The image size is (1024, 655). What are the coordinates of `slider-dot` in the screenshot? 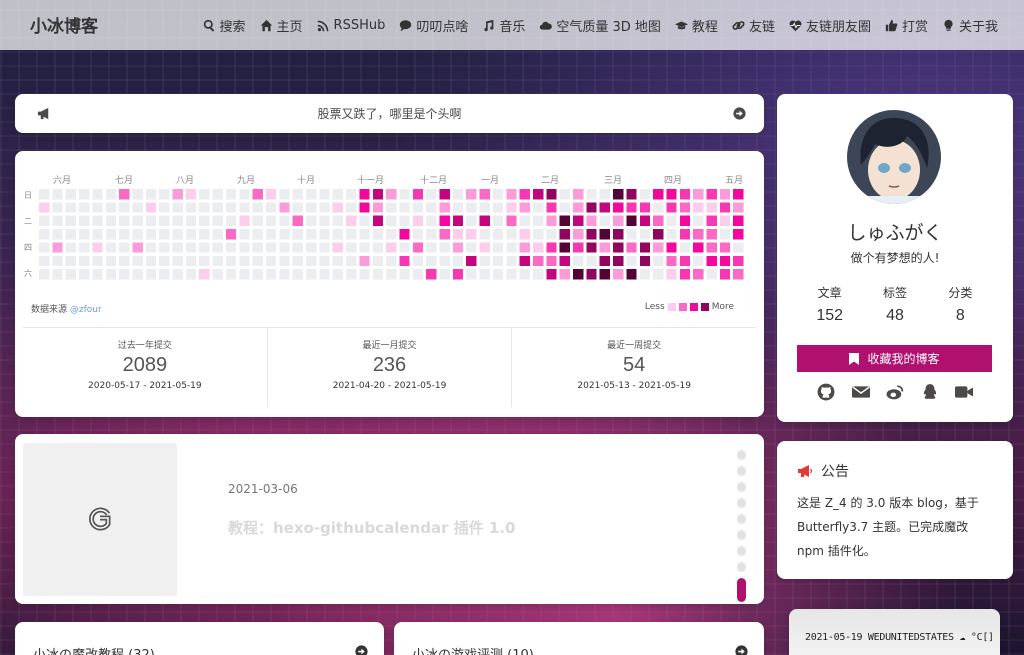 It's located at (741, 519).